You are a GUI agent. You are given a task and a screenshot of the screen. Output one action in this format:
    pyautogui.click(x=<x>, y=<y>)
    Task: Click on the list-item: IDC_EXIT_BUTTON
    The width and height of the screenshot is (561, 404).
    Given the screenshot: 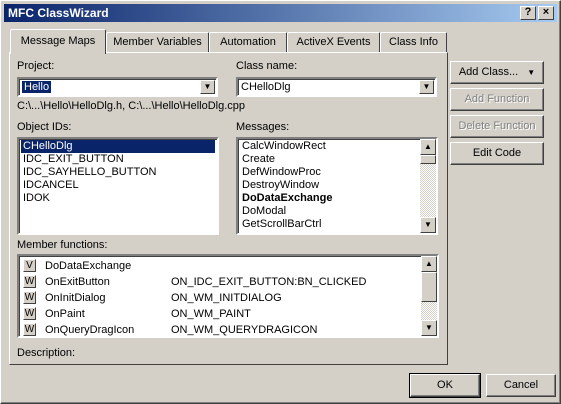 What is the action you would take?
    pyautogui.click(x=73, y=159)
    